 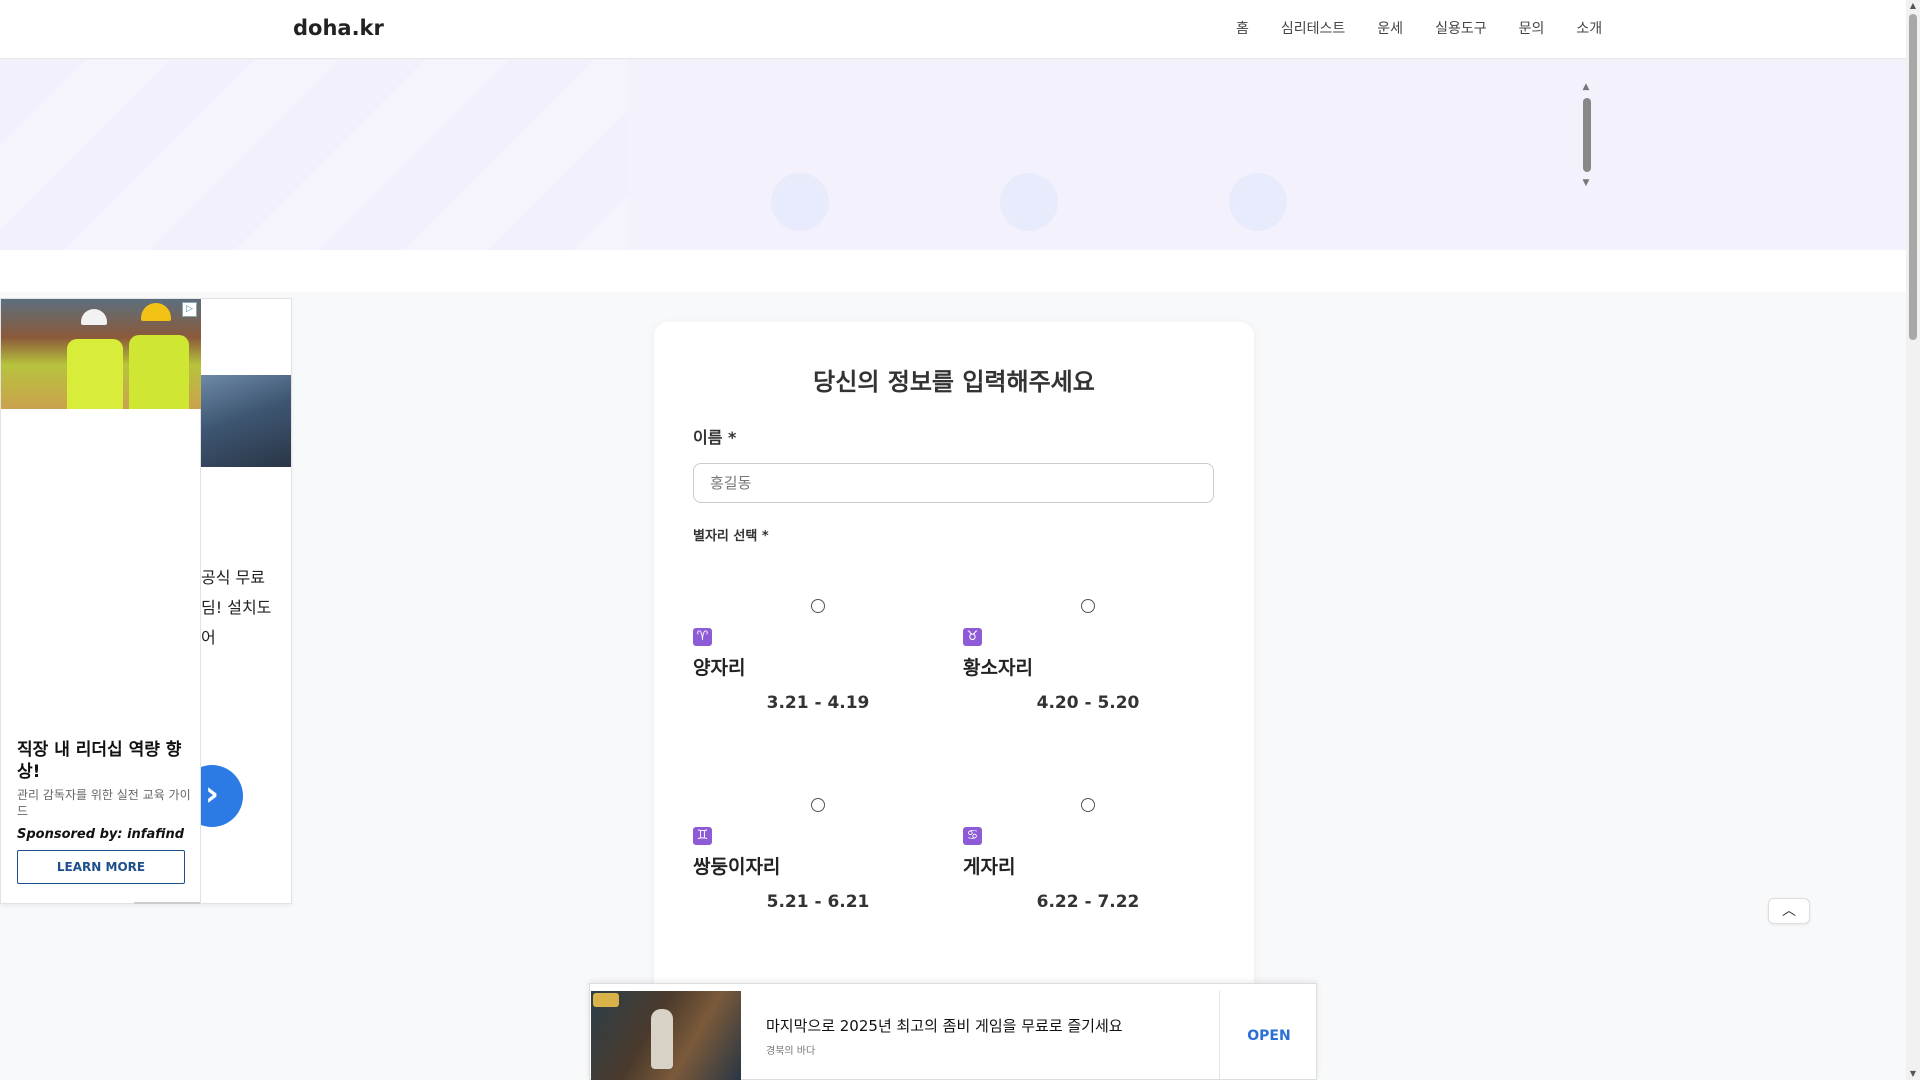 What do you see at coordinates (1242, 28) in the screenshot?
I see `nav-item-home: 홈` at bounding box center [1242, 28].